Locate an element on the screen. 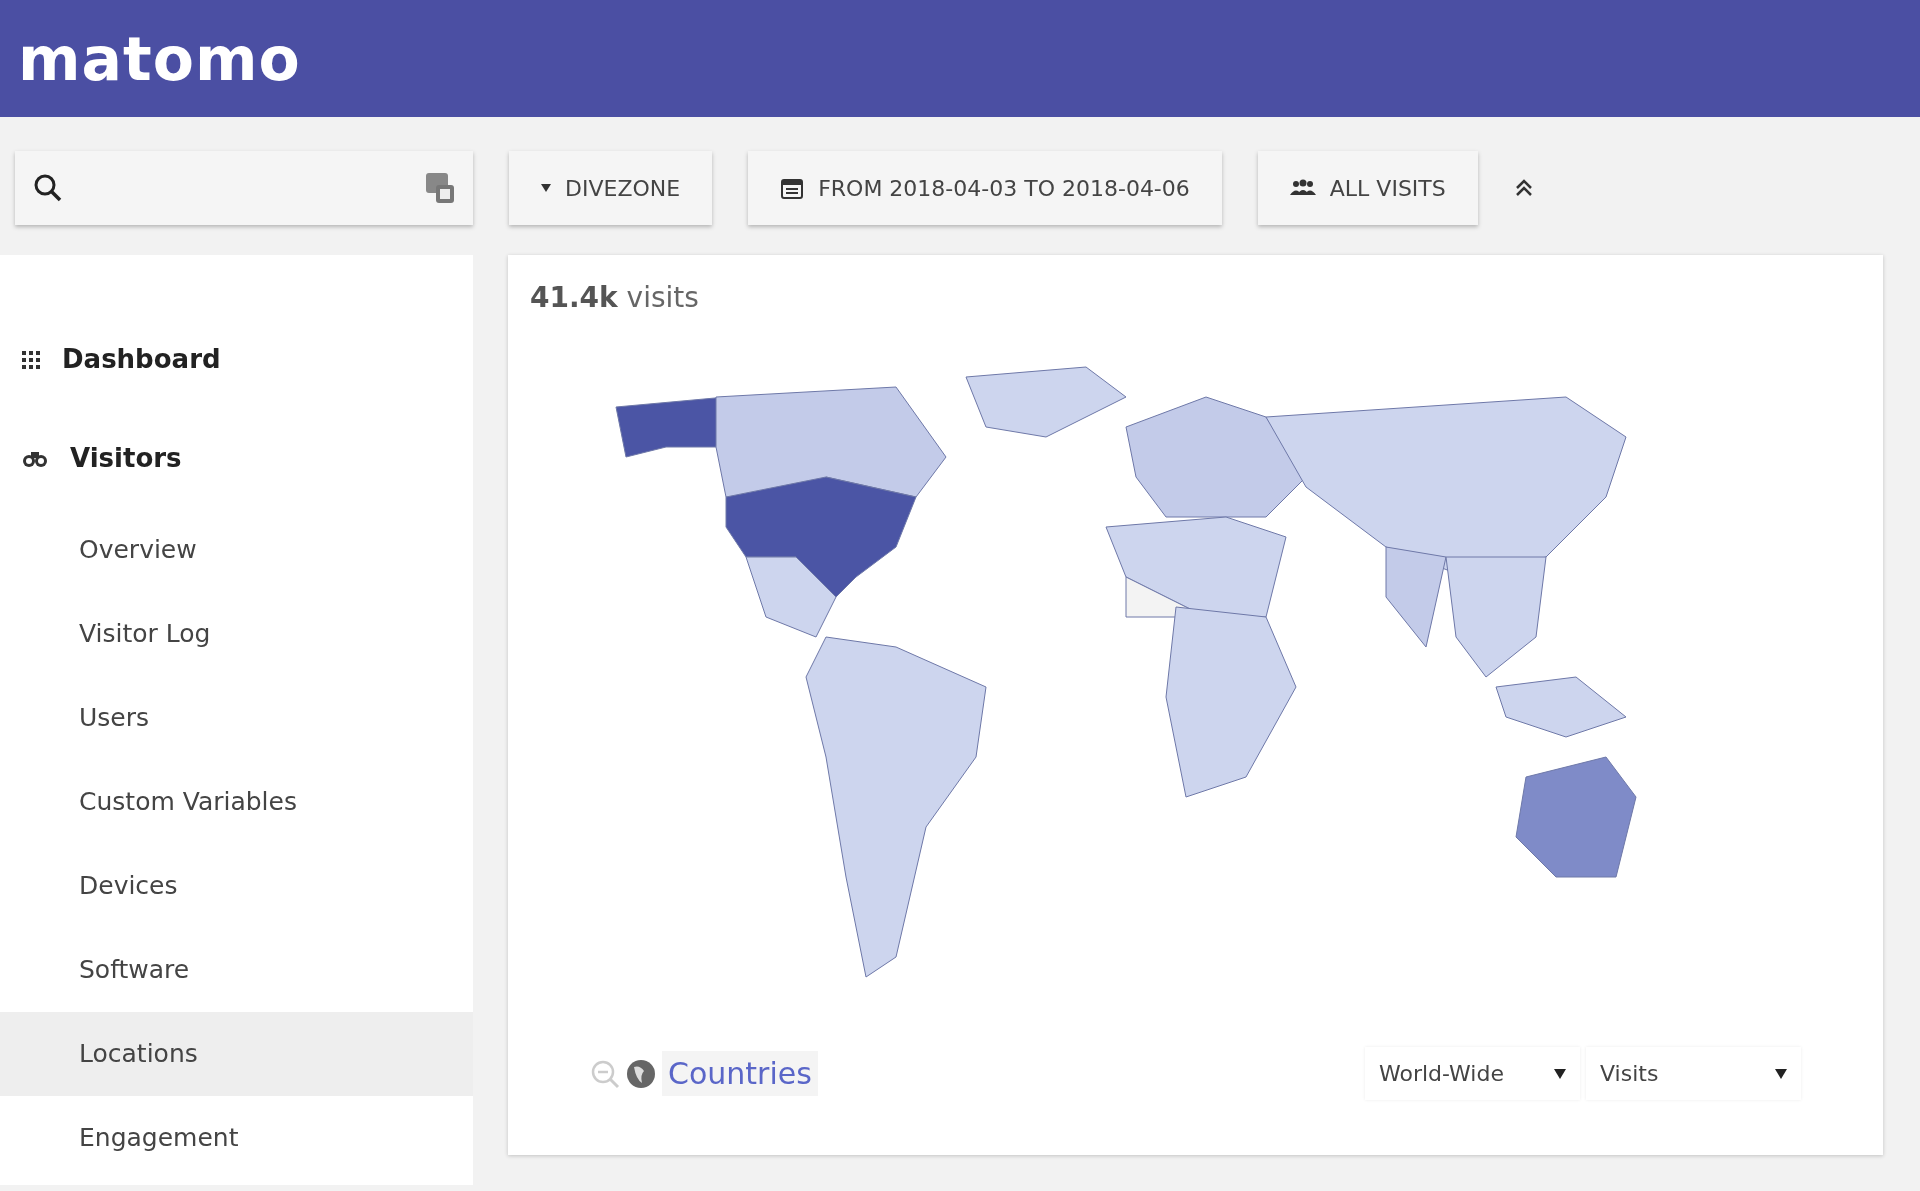  region-select: World-Wide is located at coordinates (1472, 1073).